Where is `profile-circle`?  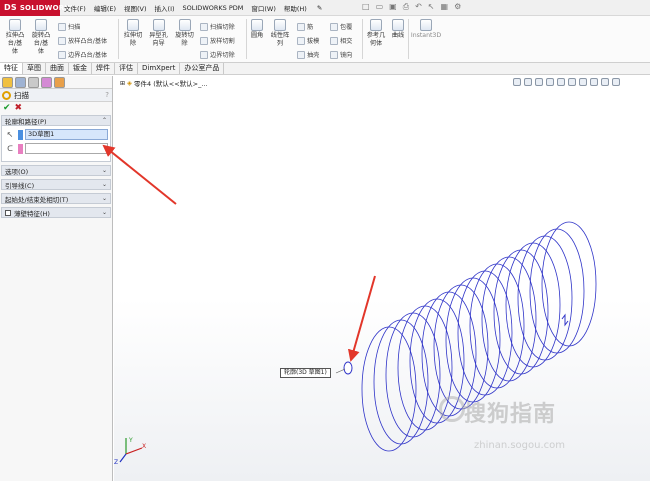 profile-circle is located at coordinates (348, 368).